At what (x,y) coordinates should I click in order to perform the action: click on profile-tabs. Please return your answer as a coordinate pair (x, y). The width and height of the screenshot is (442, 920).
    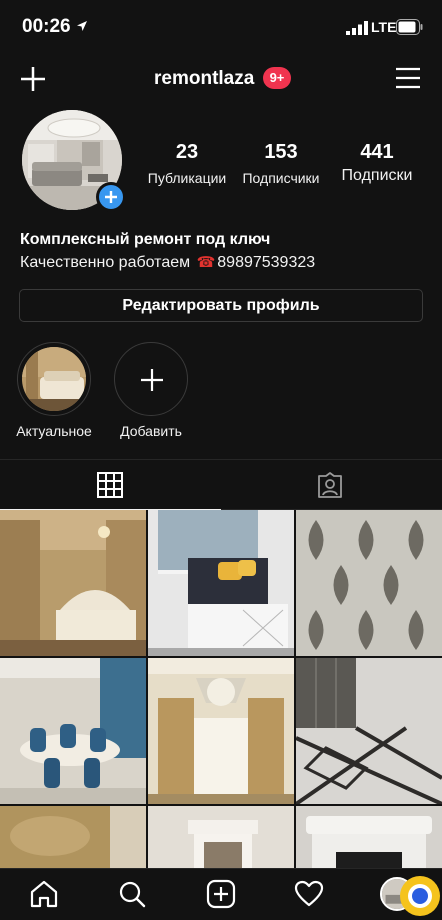
    Looking at the image, I should click on (221, 484).